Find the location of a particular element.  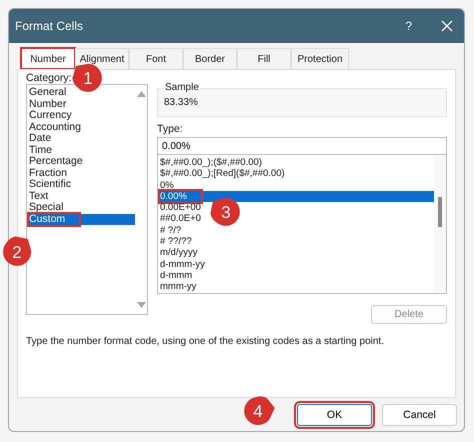

category-item: Date is located at coordinates (81, 138).